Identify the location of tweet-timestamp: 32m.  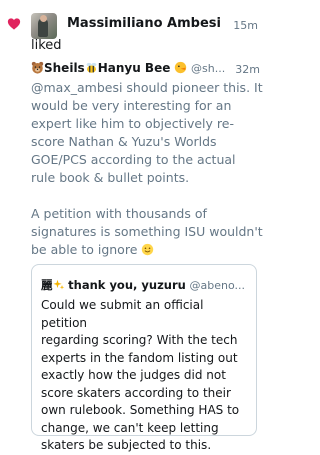
(247, 69).